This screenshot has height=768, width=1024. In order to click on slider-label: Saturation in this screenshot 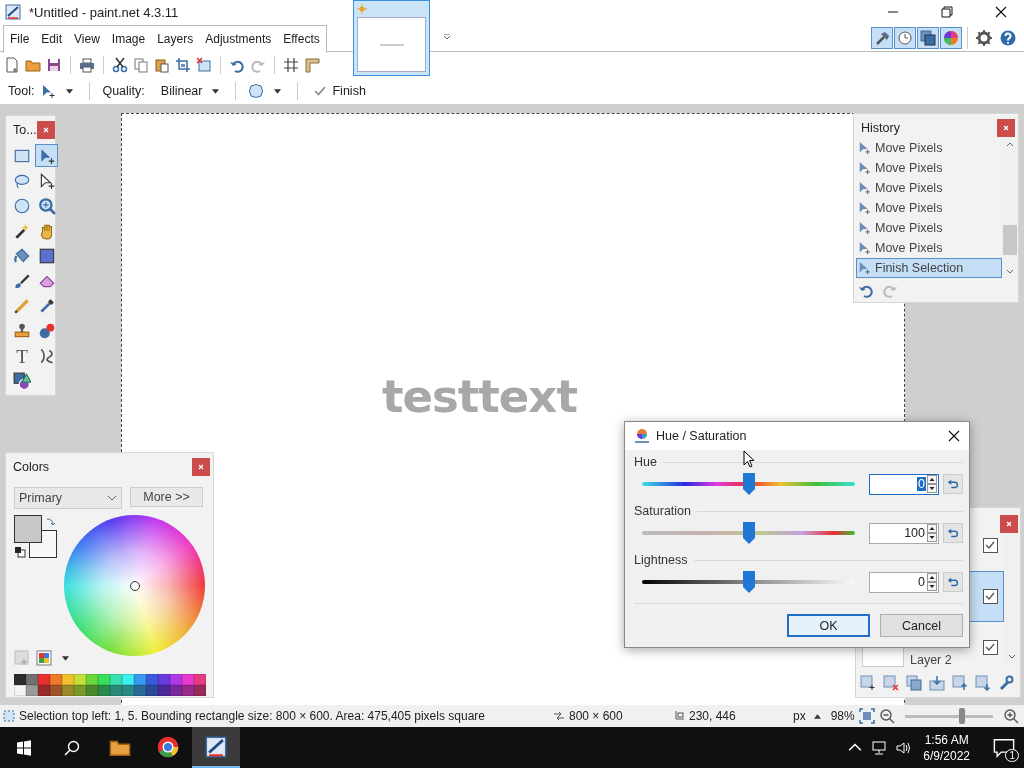, I will do `click(662, 511)`.